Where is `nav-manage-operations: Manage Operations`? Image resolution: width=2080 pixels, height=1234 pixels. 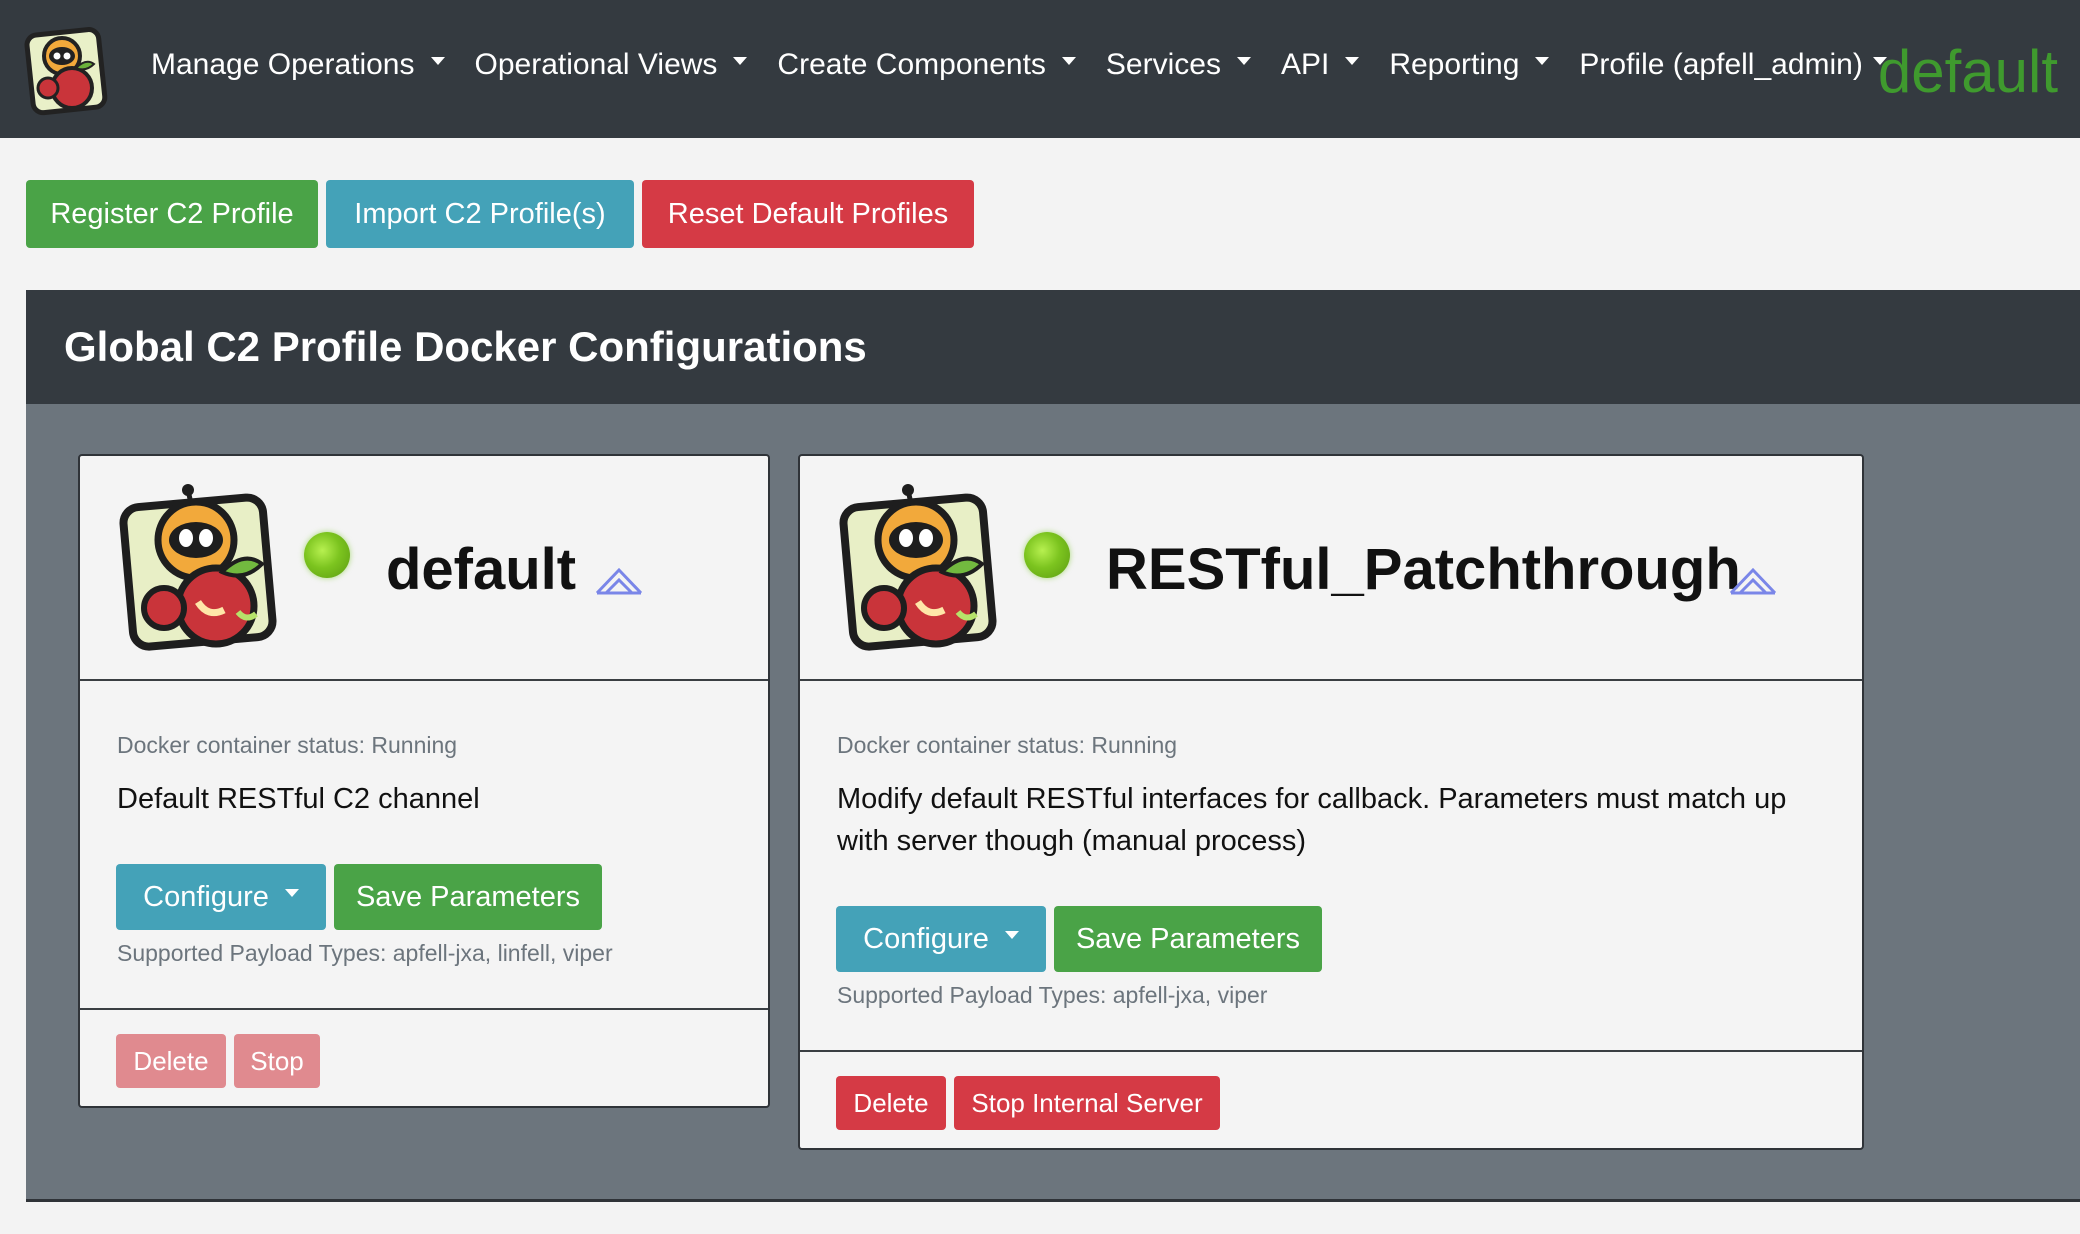 nav-manage-operations: Manage Operations is located at coordinates (298, 65).